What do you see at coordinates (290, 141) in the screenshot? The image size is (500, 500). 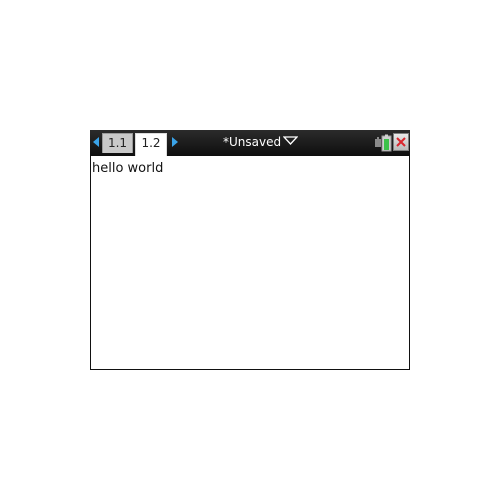 I see `dropdown-triangle-icon` at bounding box center [290, 141].